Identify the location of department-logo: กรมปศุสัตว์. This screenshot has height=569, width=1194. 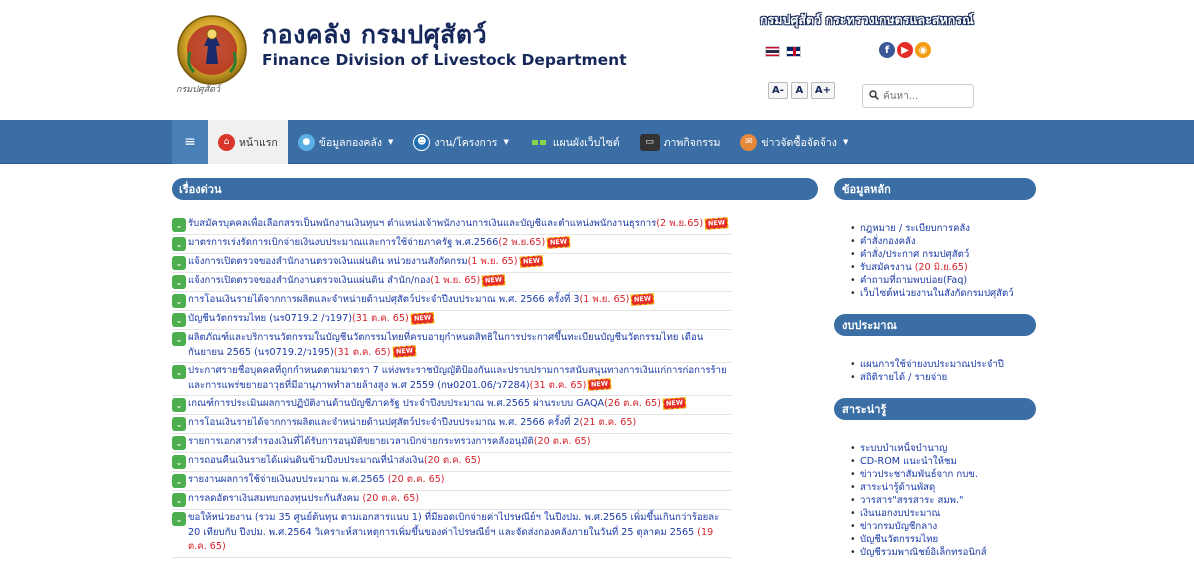
(217, 55).